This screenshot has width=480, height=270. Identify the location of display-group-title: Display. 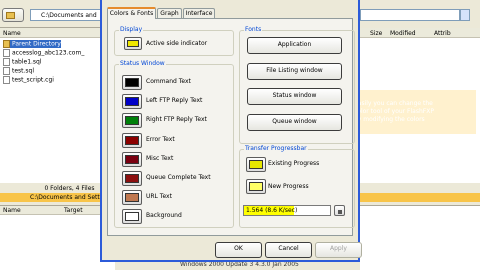
(131, 29).